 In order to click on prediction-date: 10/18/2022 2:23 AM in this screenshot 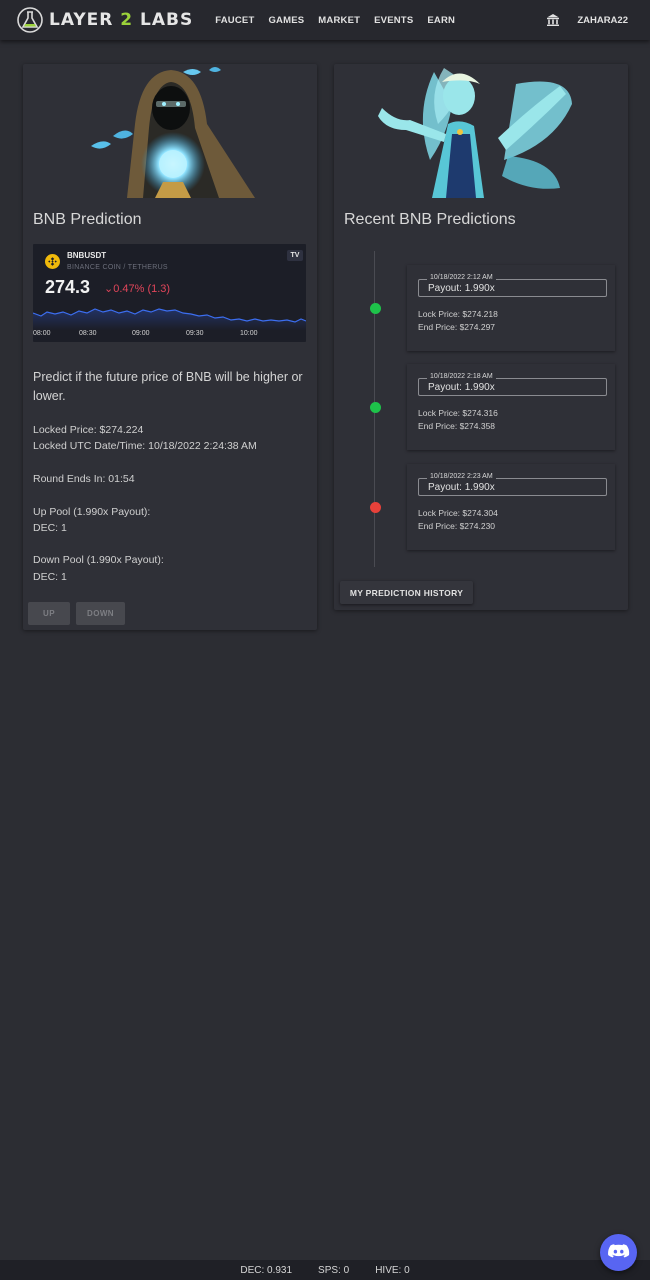, I will do `click(461, 476)`.